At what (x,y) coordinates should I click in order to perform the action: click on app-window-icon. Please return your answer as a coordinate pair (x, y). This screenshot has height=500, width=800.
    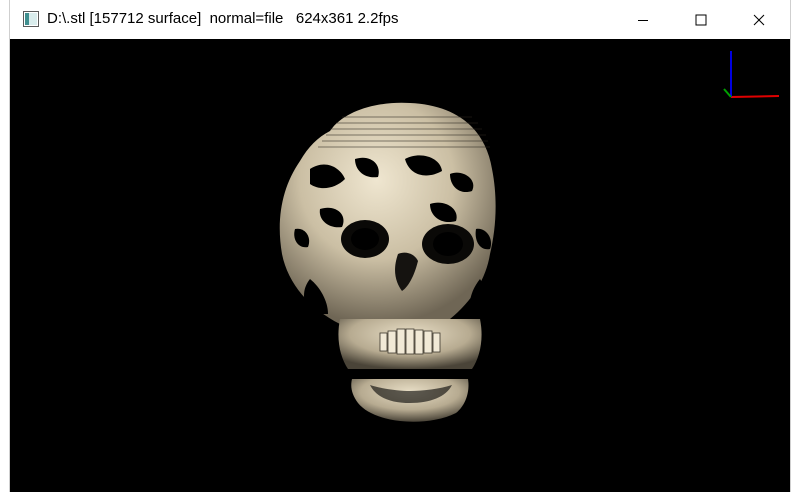
    Looking at the image, I should click on (31, 19).